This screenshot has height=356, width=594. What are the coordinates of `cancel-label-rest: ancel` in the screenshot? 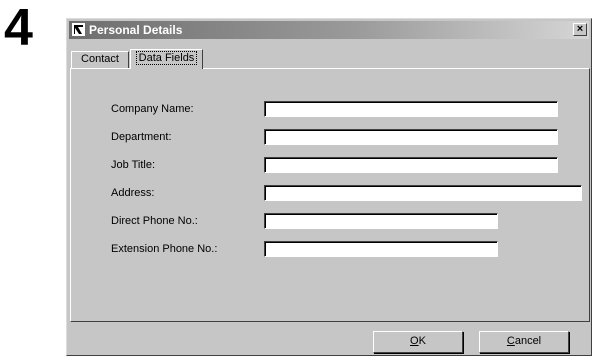 It's located at (528, 341).